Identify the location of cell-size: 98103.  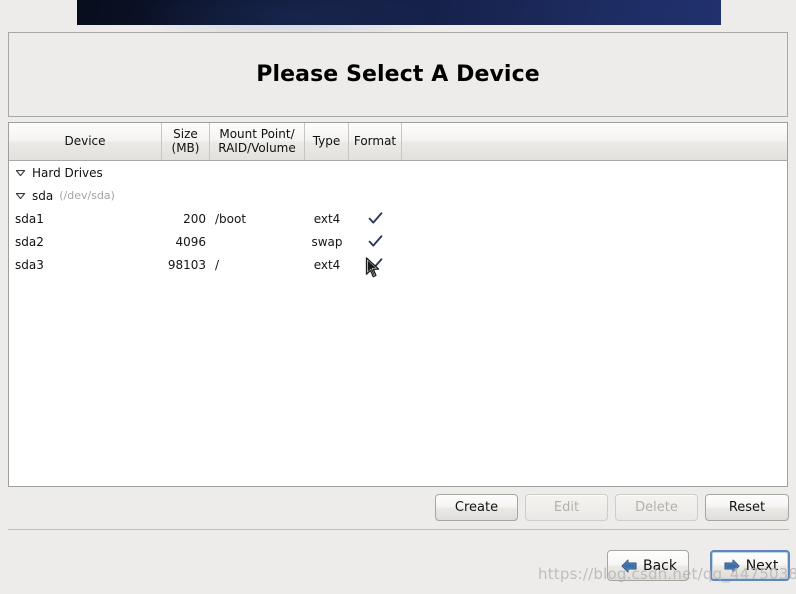
(186, 264).